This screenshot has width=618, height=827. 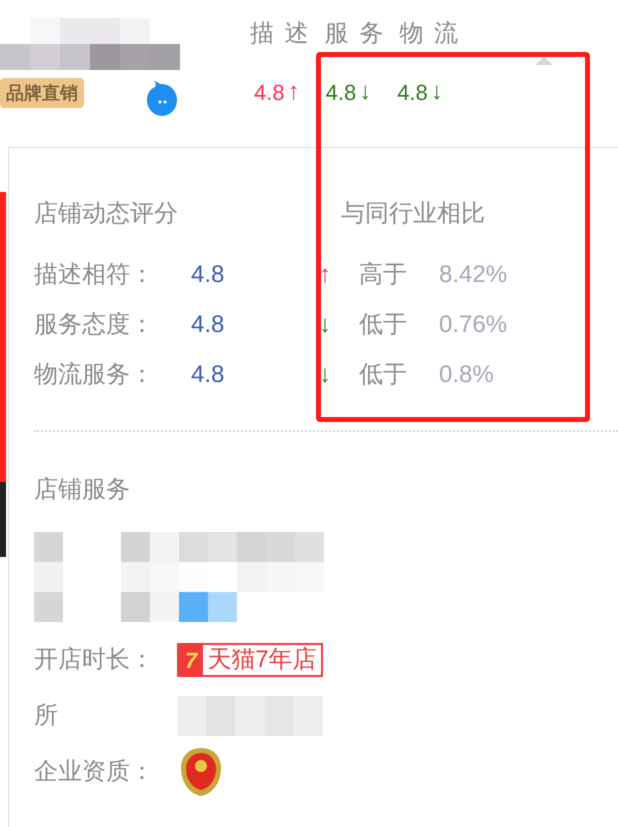 I want to click on caret-icon, so click(x=544, y=61).